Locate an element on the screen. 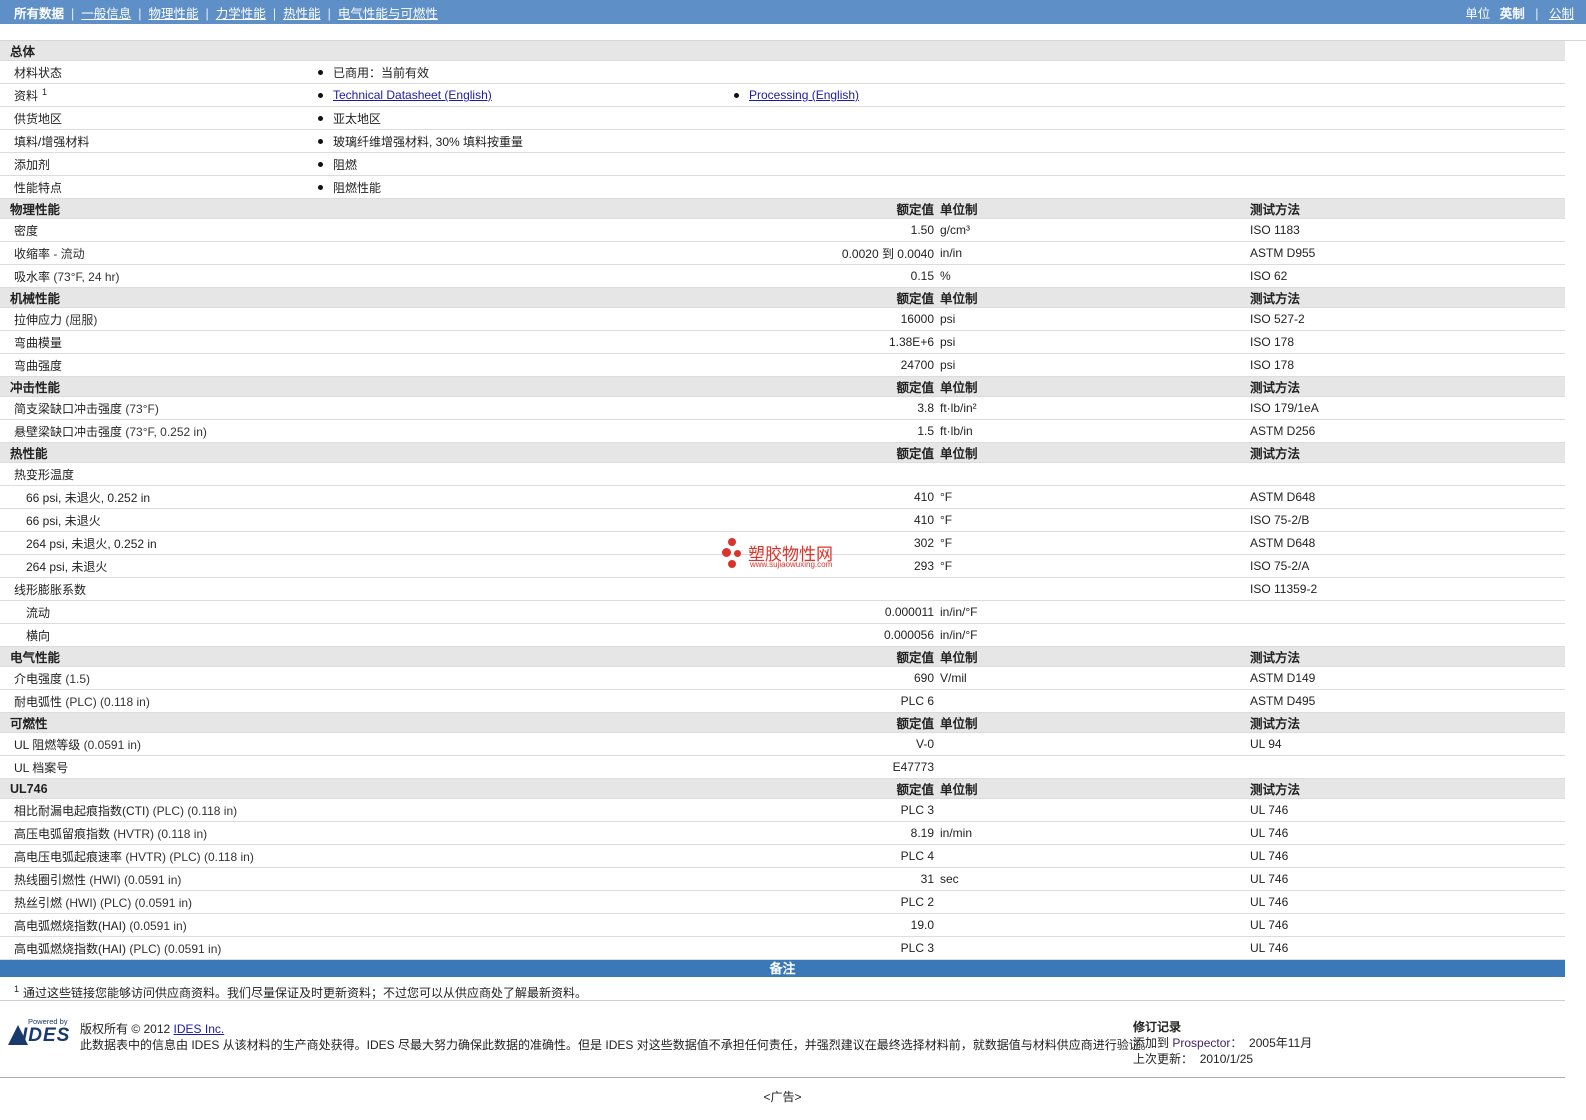 Image resolution: width=1586 pixels, height=1120 pixels. property-value: 16000 is located at coordinates (837, 319).